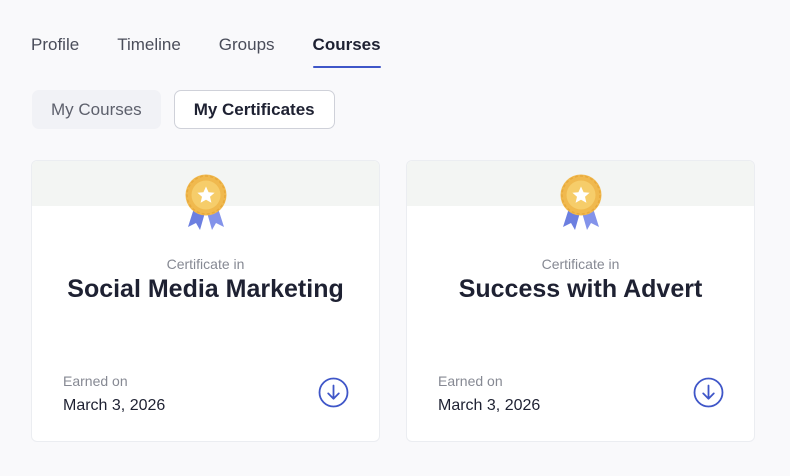  What do you see at coordinates (149, 50) in the screenshot?
I see `tab-timeline: Timeline` at bounding box center [149, 50].